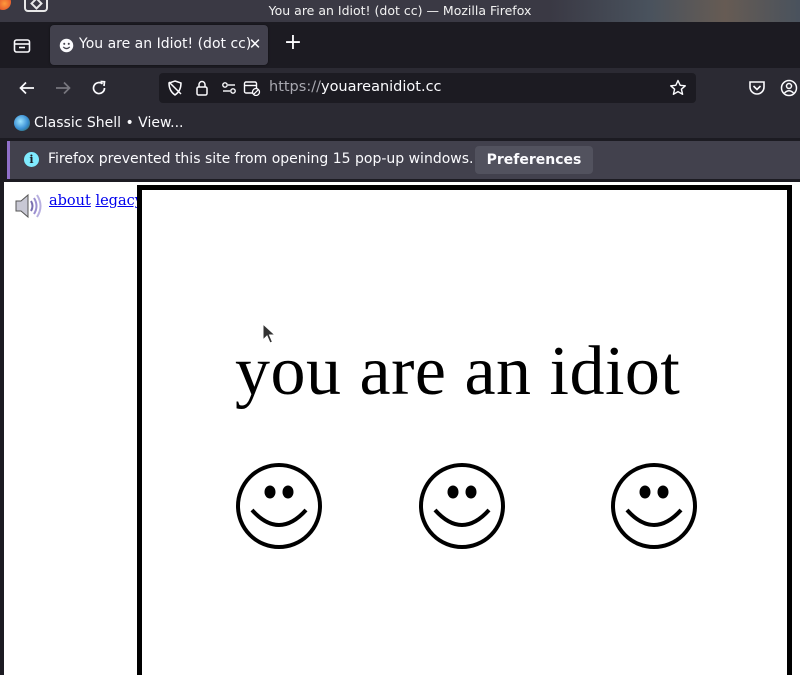 This screenshot has width=800, height=675. I want to click on forward-arrow-icon, so click(63, 88).